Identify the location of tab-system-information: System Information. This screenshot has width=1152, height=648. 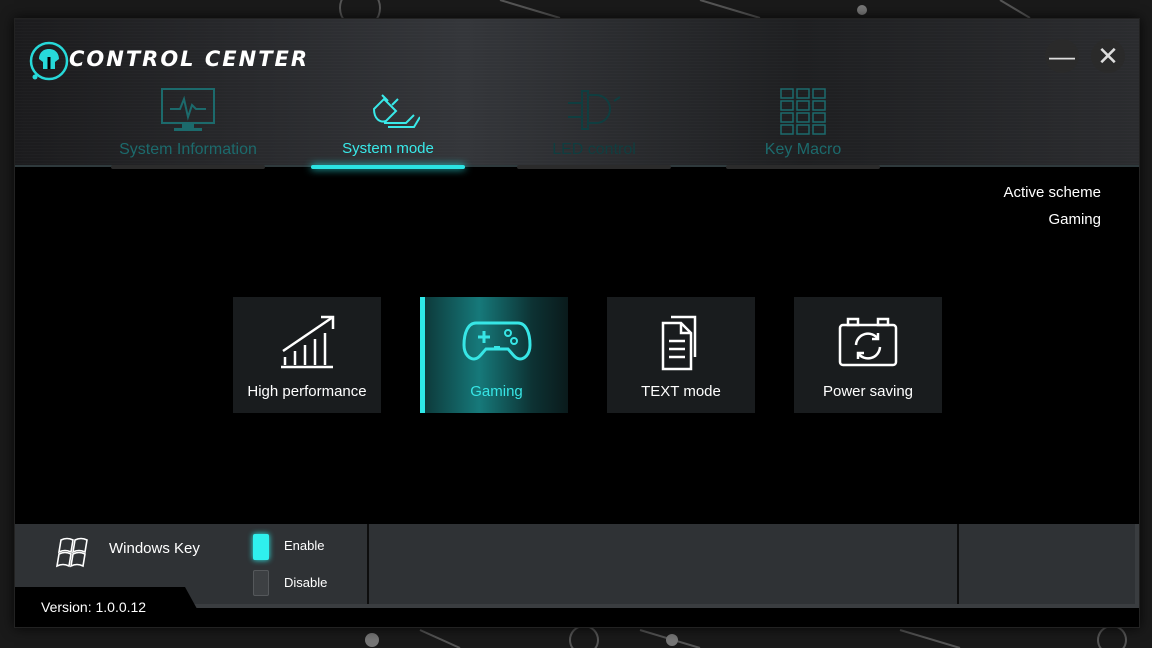
(188, 128).